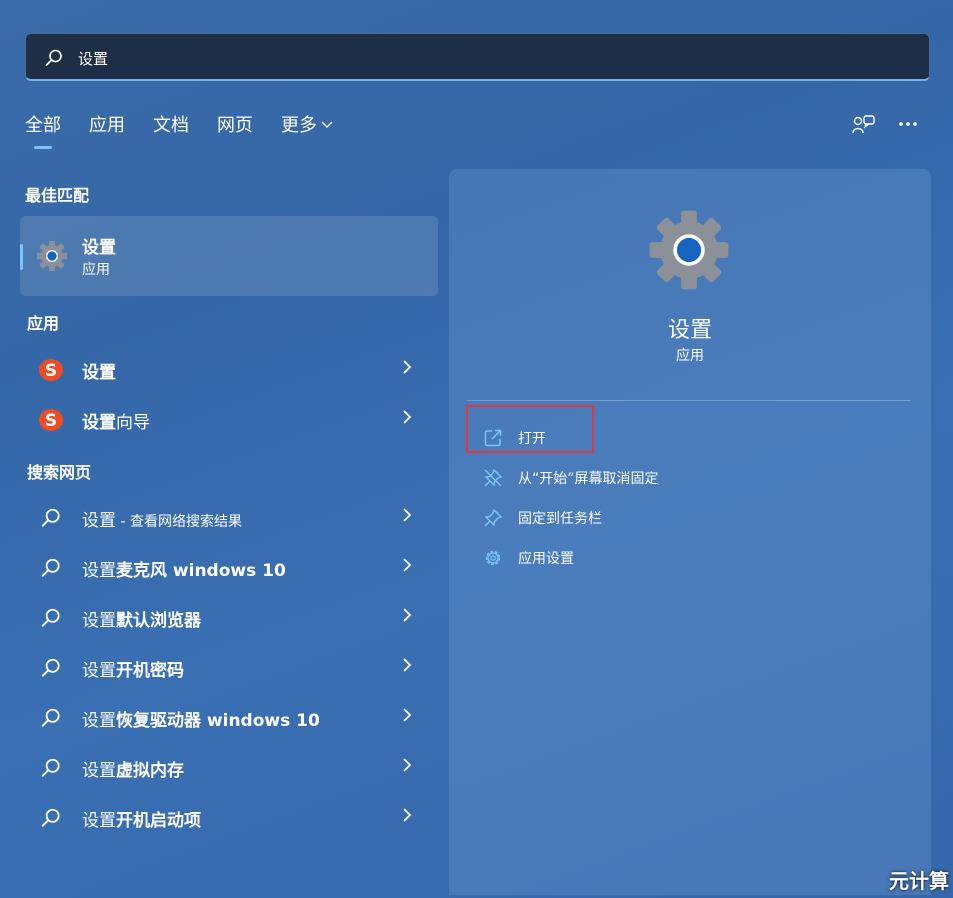 The height and width of the screenshot is (898, 953). Describe the element at coordinates (171, 128) in the screenshot. I see `tab-documents: 文档` at that location.